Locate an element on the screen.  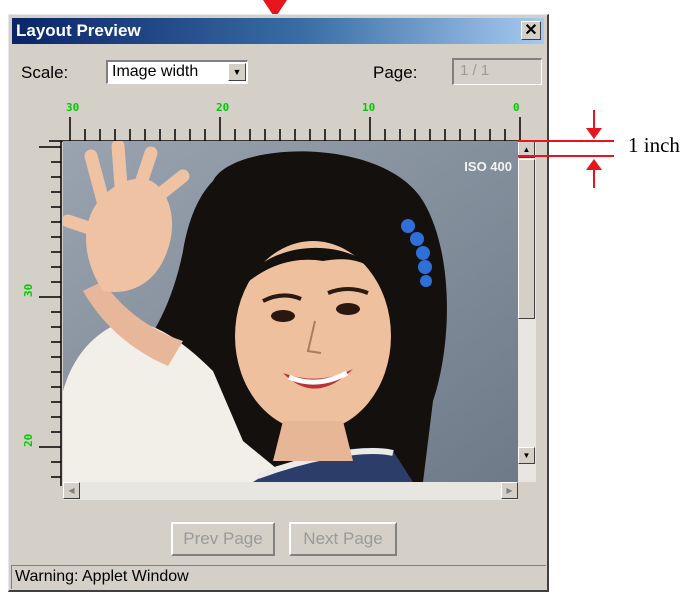
next-page-button: Next Page is located at coordinates (343, 539).